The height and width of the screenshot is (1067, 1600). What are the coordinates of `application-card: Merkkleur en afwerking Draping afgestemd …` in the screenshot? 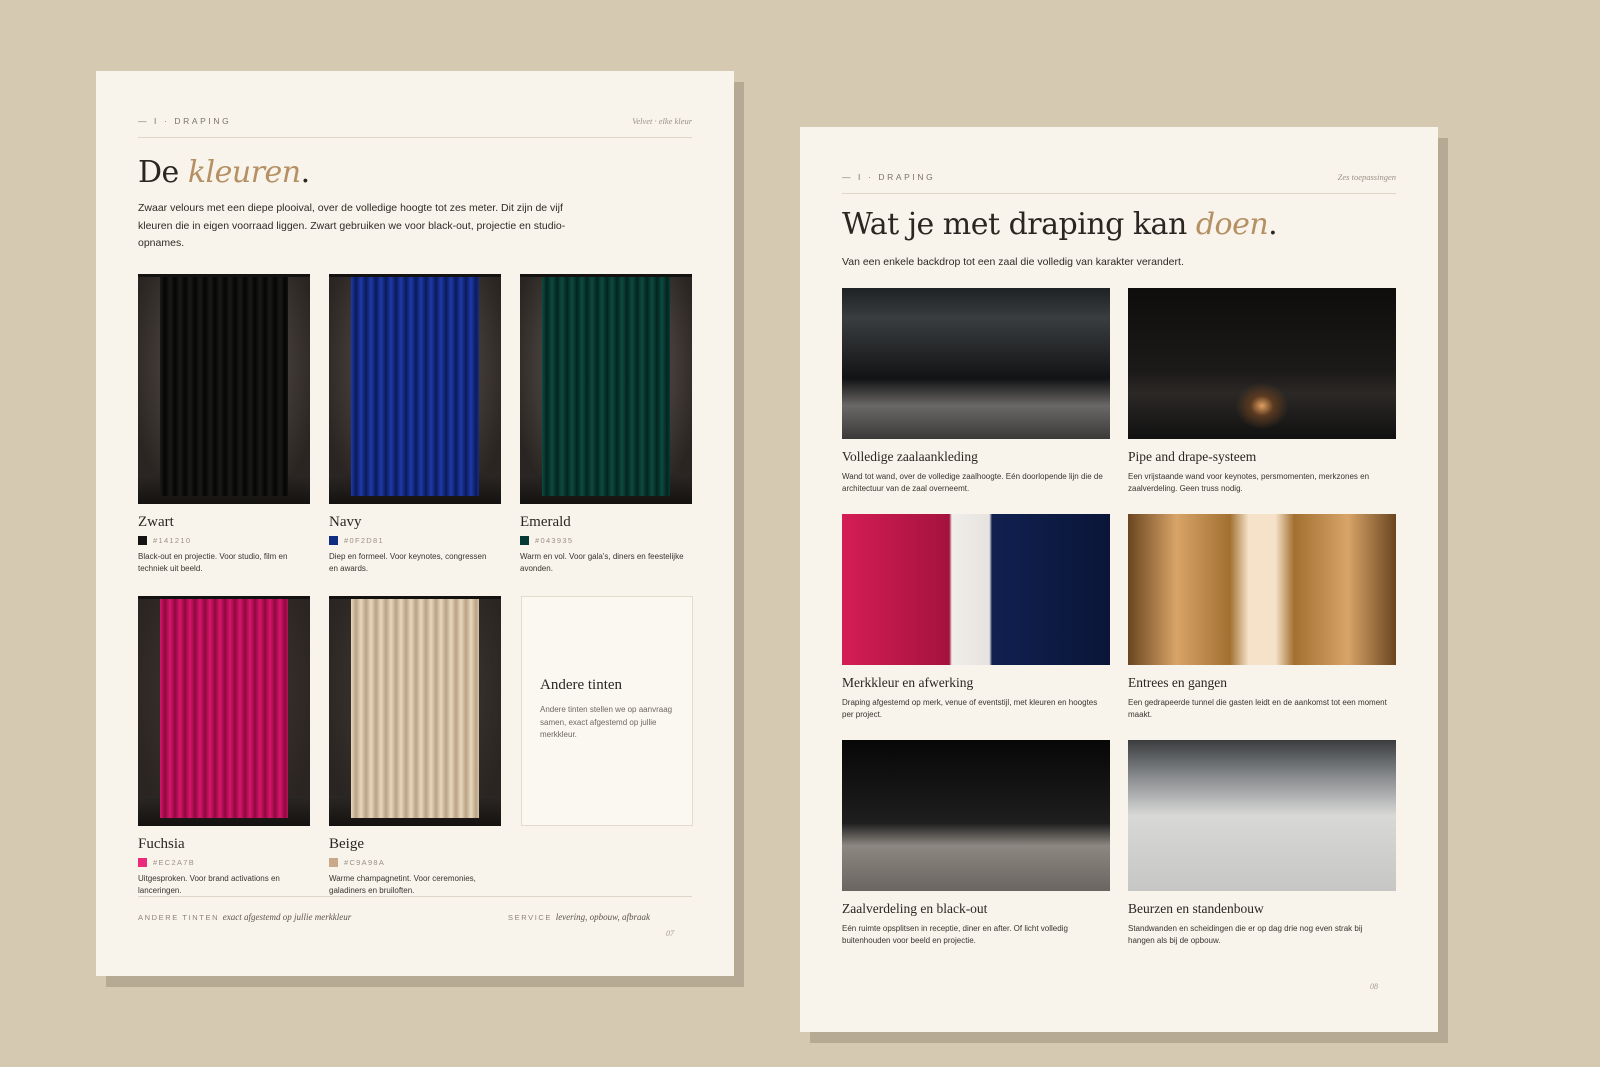 It's located at (976, 617).